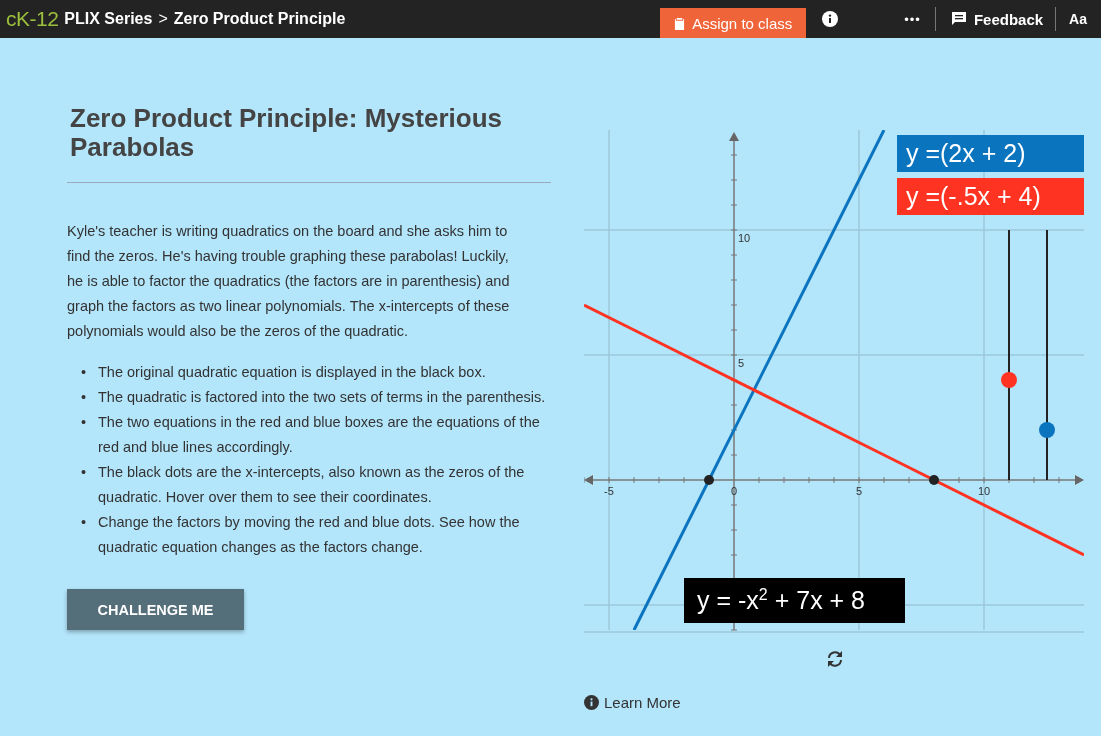  I want to click on line-equation: y =(-.5x + 4), so click(990, 196).